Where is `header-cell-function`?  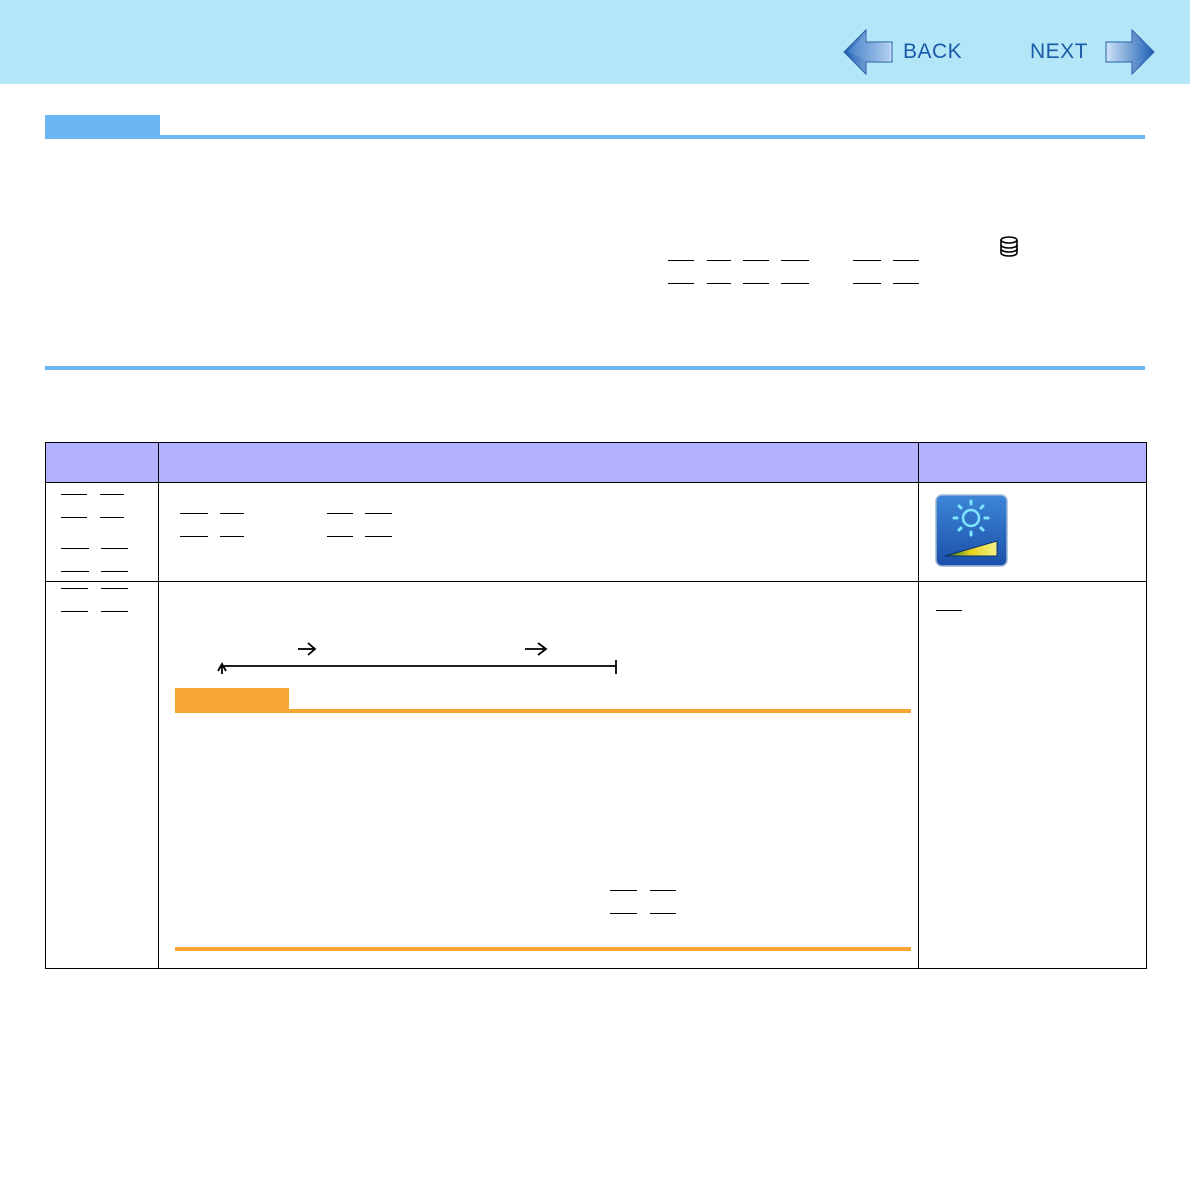
header-cell-function is located at coordinates (538, 462).